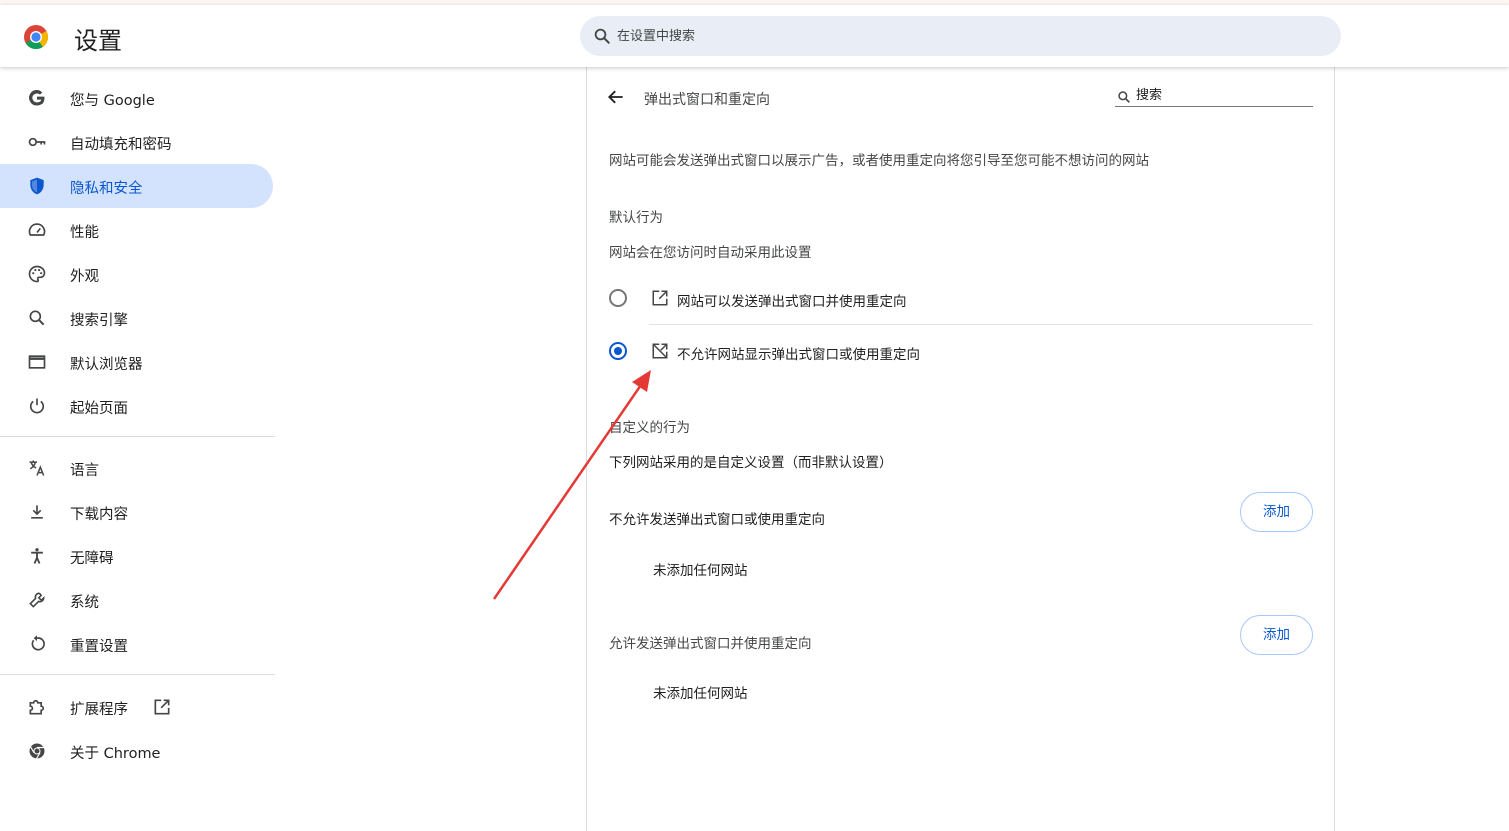  I want to click on sidebar-item-extensions: 扩展程序, so click(136, 707).